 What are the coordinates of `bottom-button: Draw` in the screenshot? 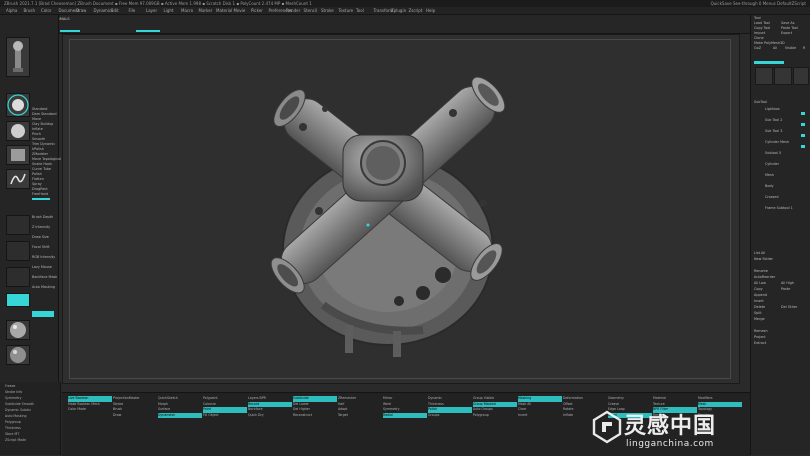 It's located at (135, 416).